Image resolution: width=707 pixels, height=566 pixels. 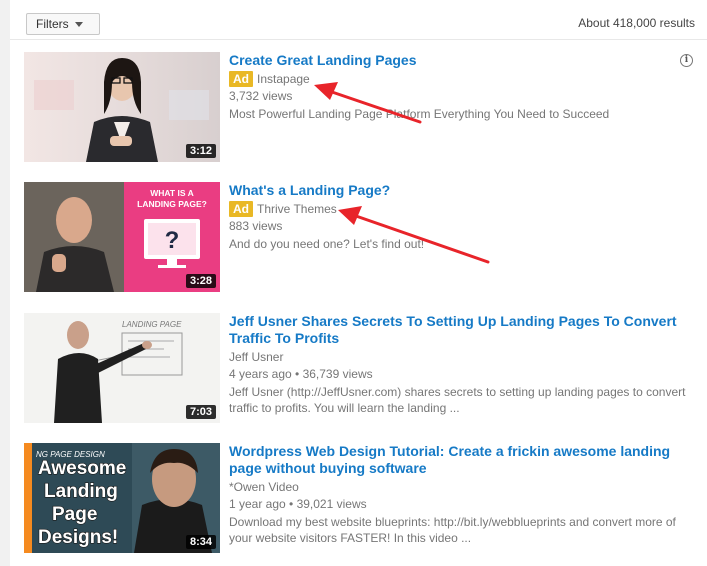 I want to click on video-description: And do you need one? Let's find out!, so click(x=327, y=244).